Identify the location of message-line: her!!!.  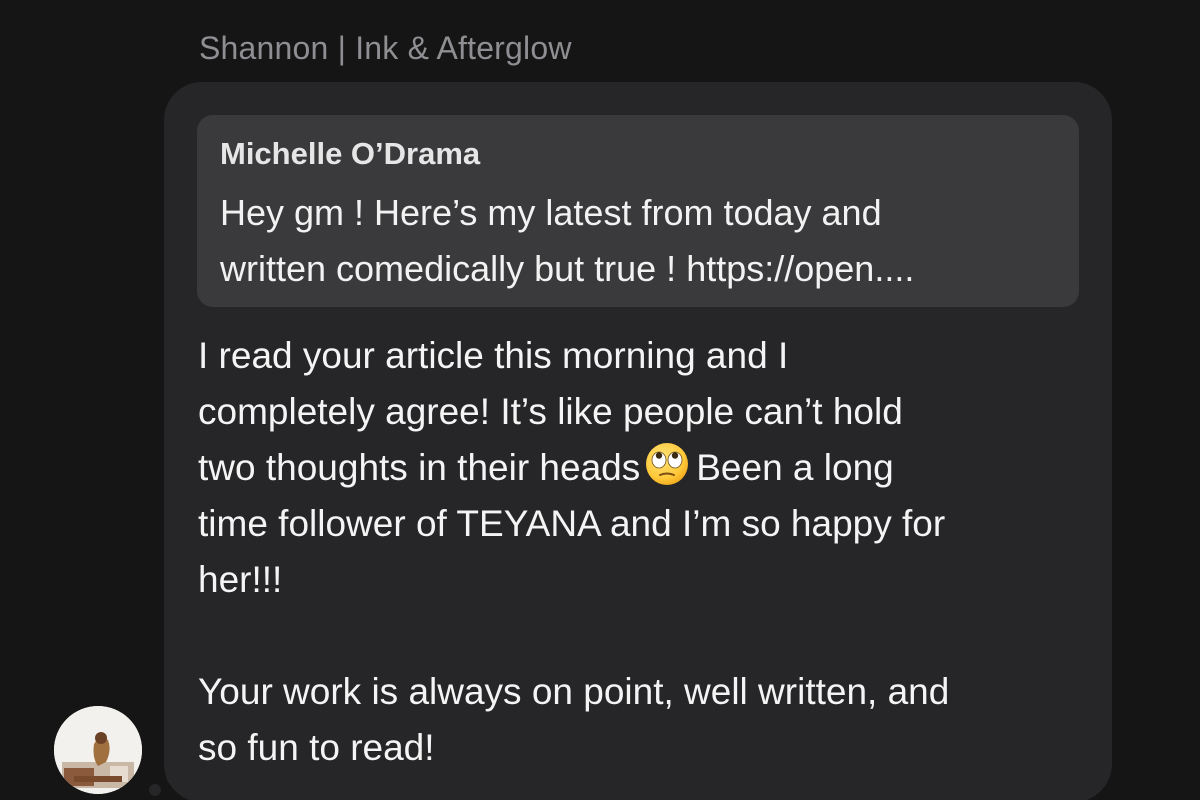
(240, 579).